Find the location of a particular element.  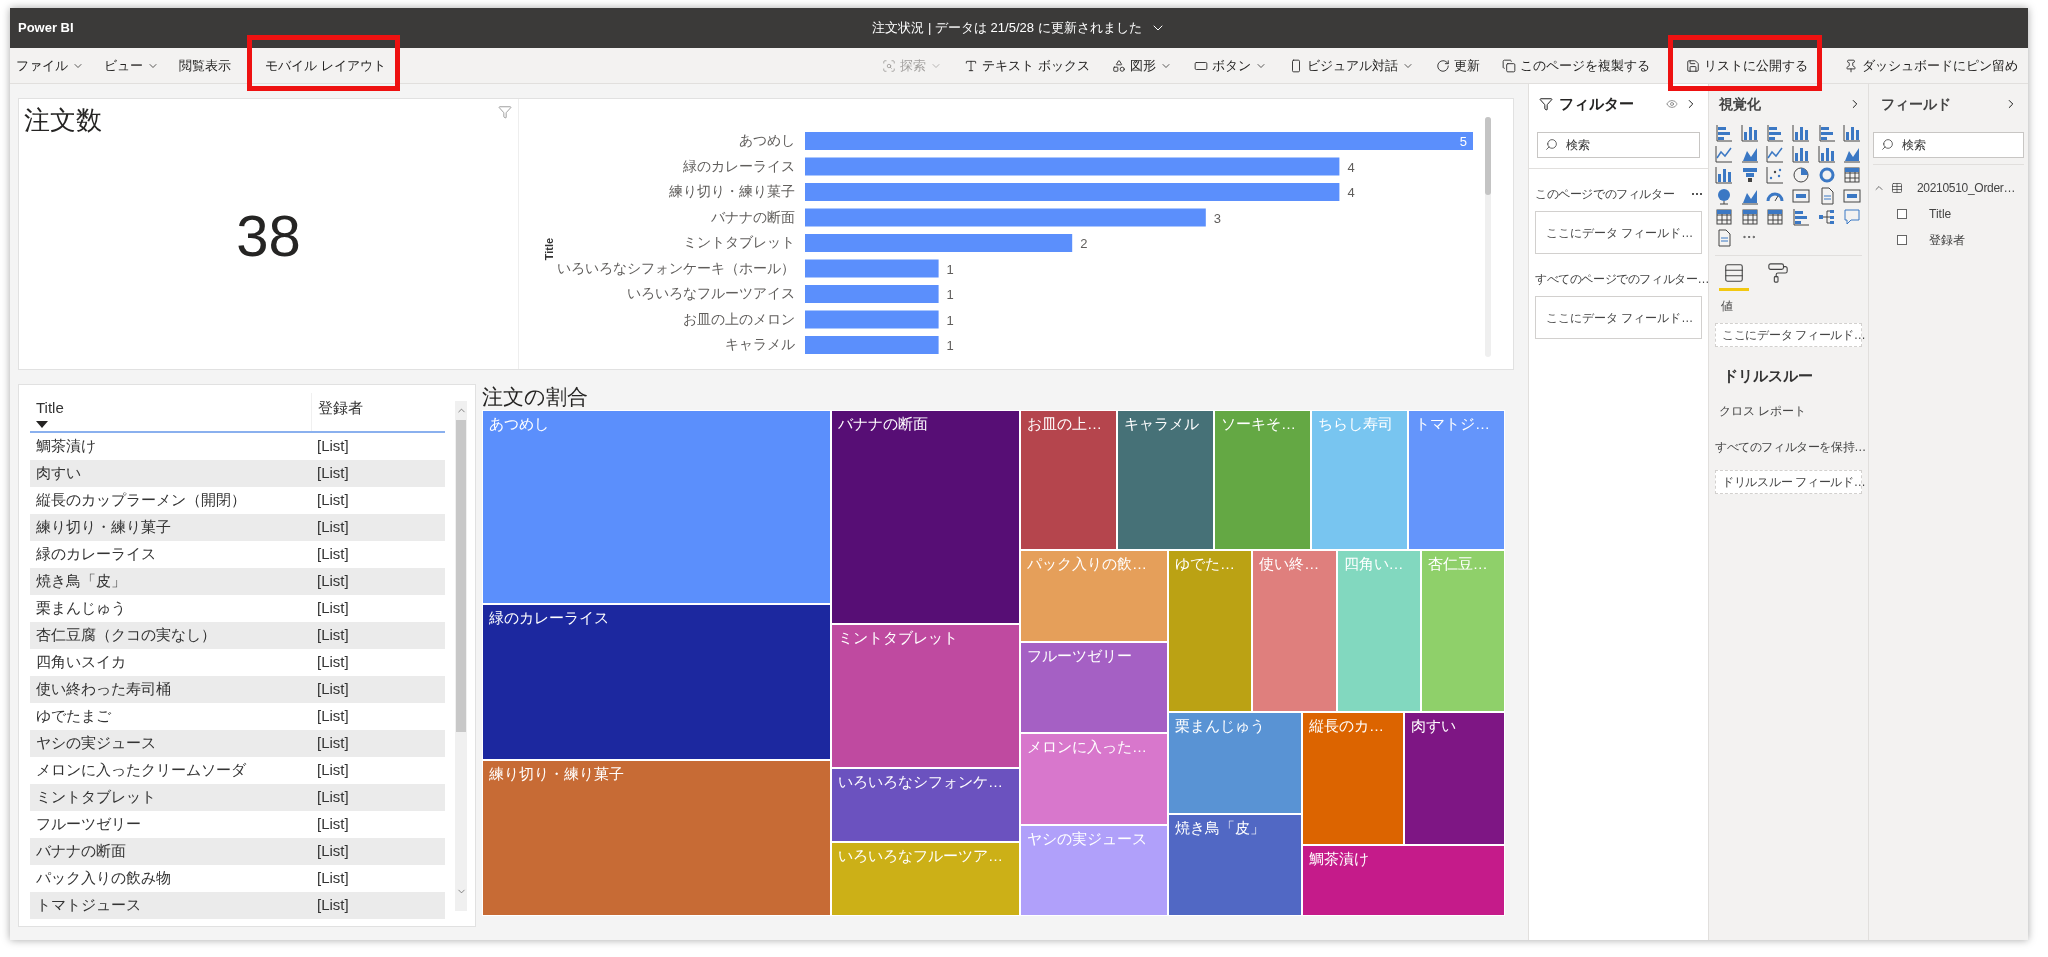

category-label: あつめし is located at coordinates (767, 140).